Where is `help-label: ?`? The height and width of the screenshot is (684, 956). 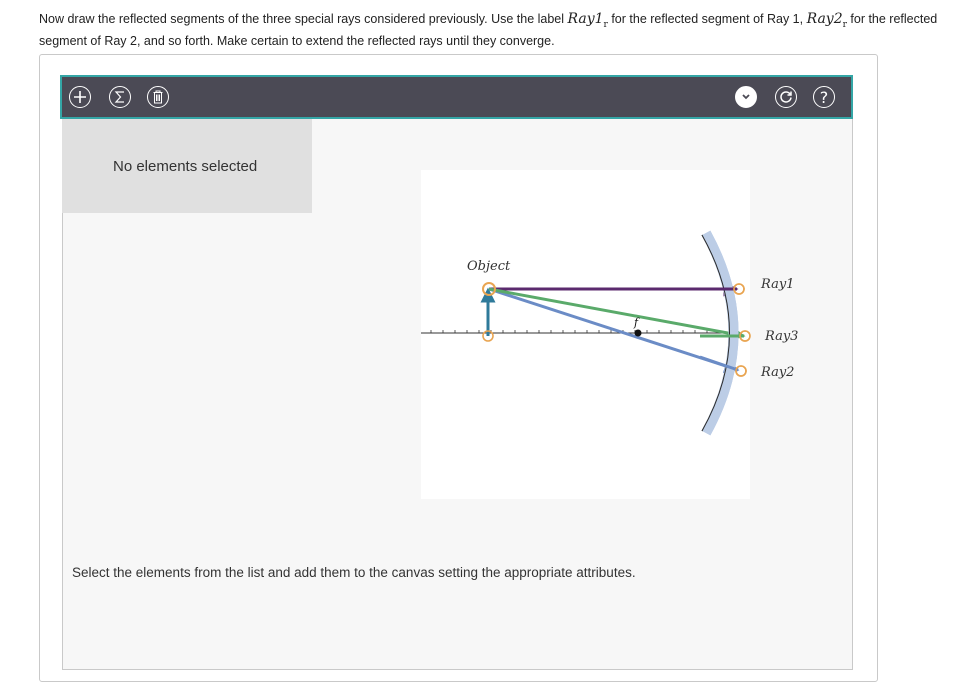
help-label: ? is located at coordinates (824, 97).